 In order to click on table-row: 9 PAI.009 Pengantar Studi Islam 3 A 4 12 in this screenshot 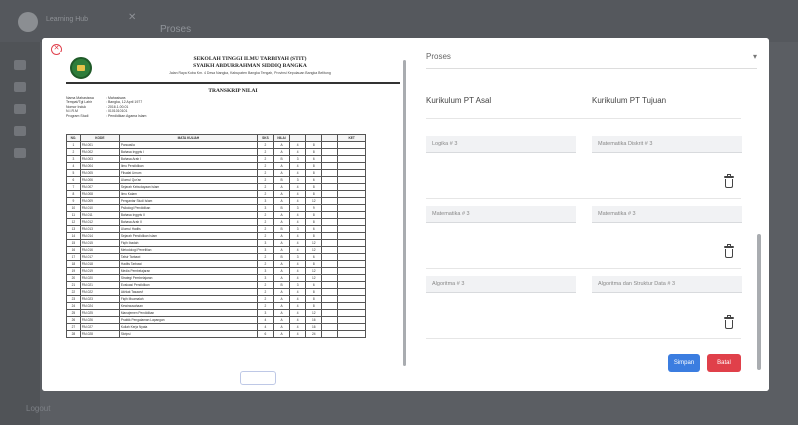, I will do `click(216, 201)`.